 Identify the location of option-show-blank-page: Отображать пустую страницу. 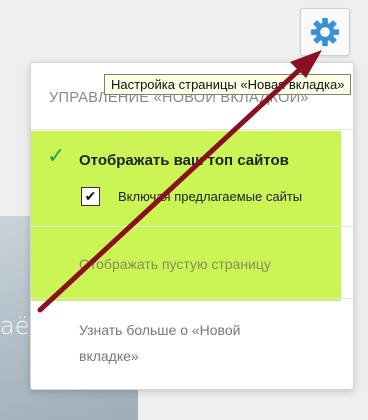
(175, 264).